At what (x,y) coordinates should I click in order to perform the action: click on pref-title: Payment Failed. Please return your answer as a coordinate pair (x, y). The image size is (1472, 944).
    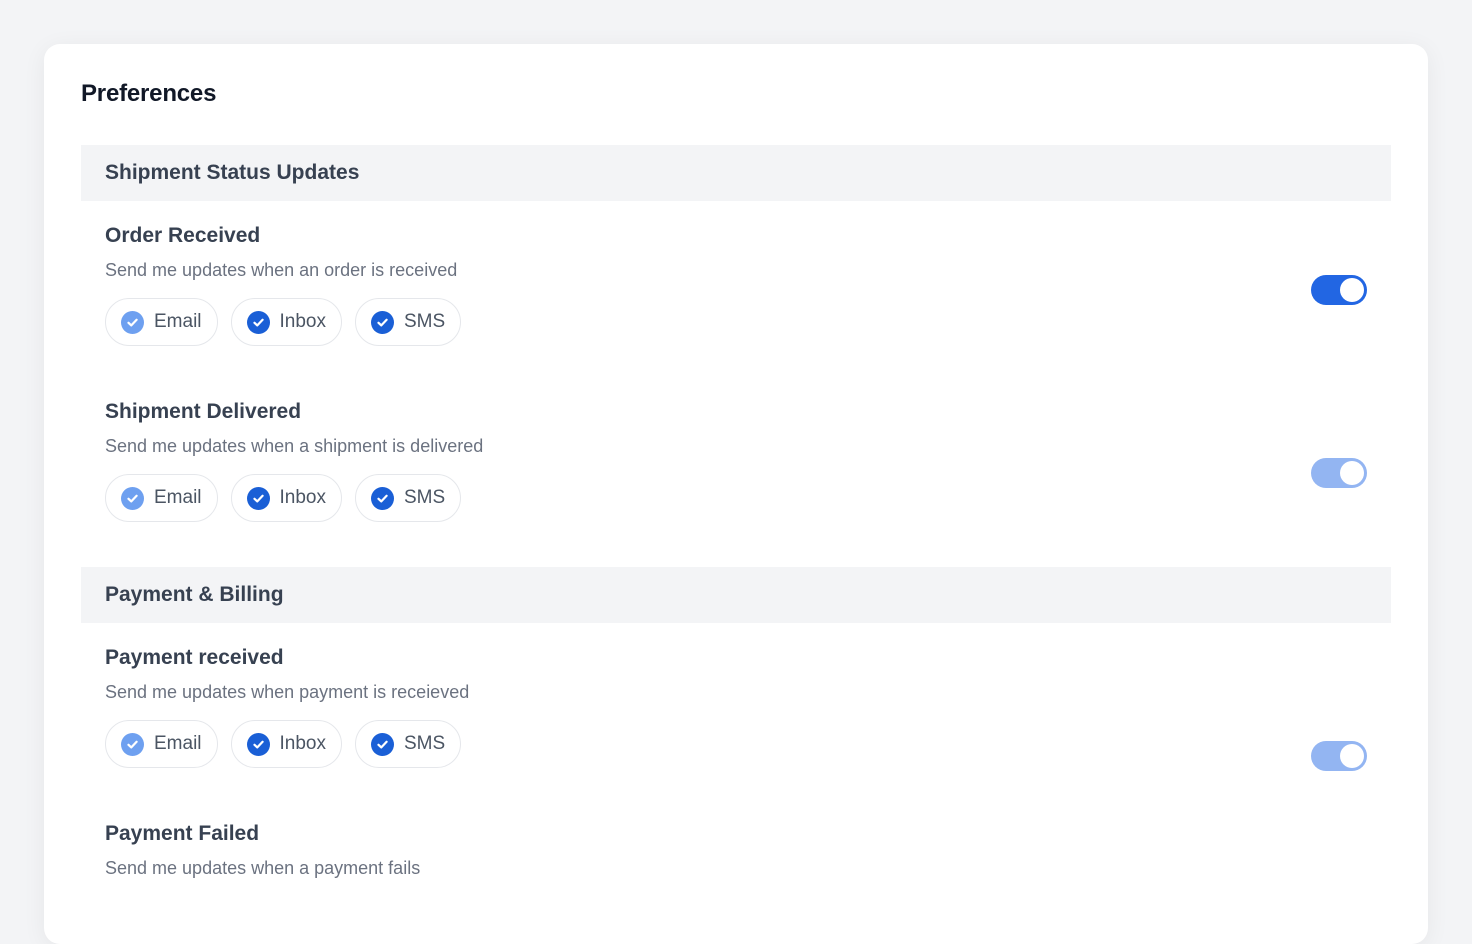
    Looking at the image, I should click on (182, 833).